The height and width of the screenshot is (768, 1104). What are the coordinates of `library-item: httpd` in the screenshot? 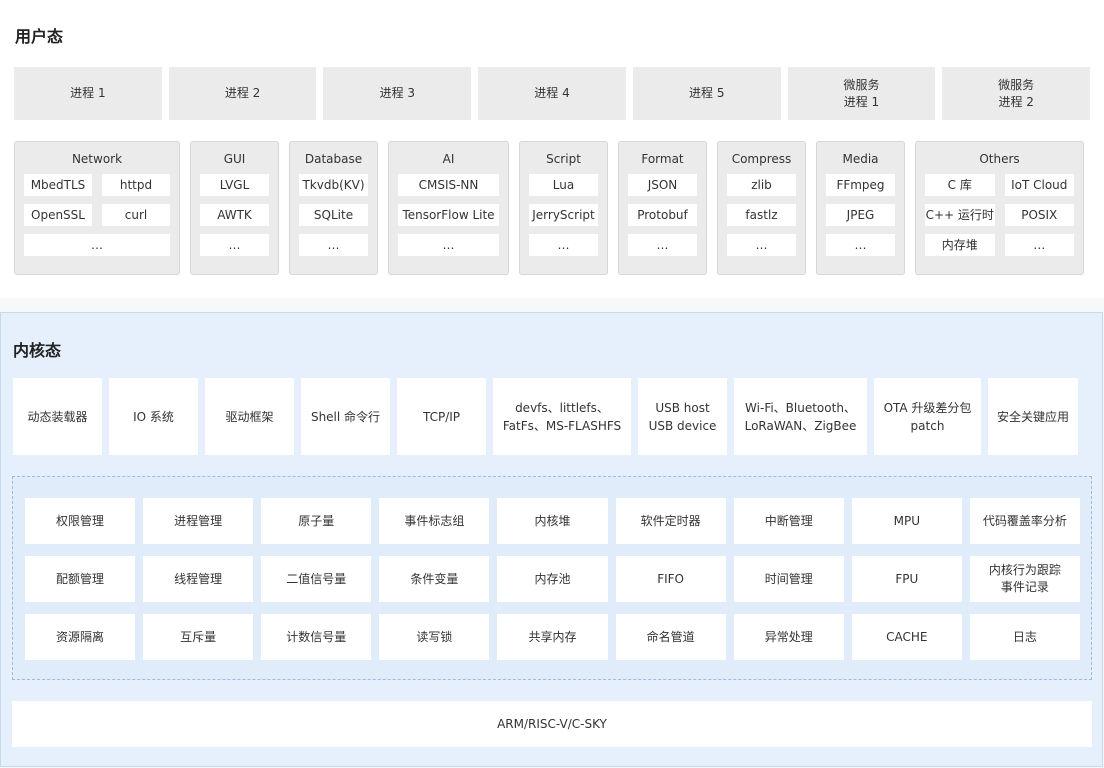 It's located at (136, 185).